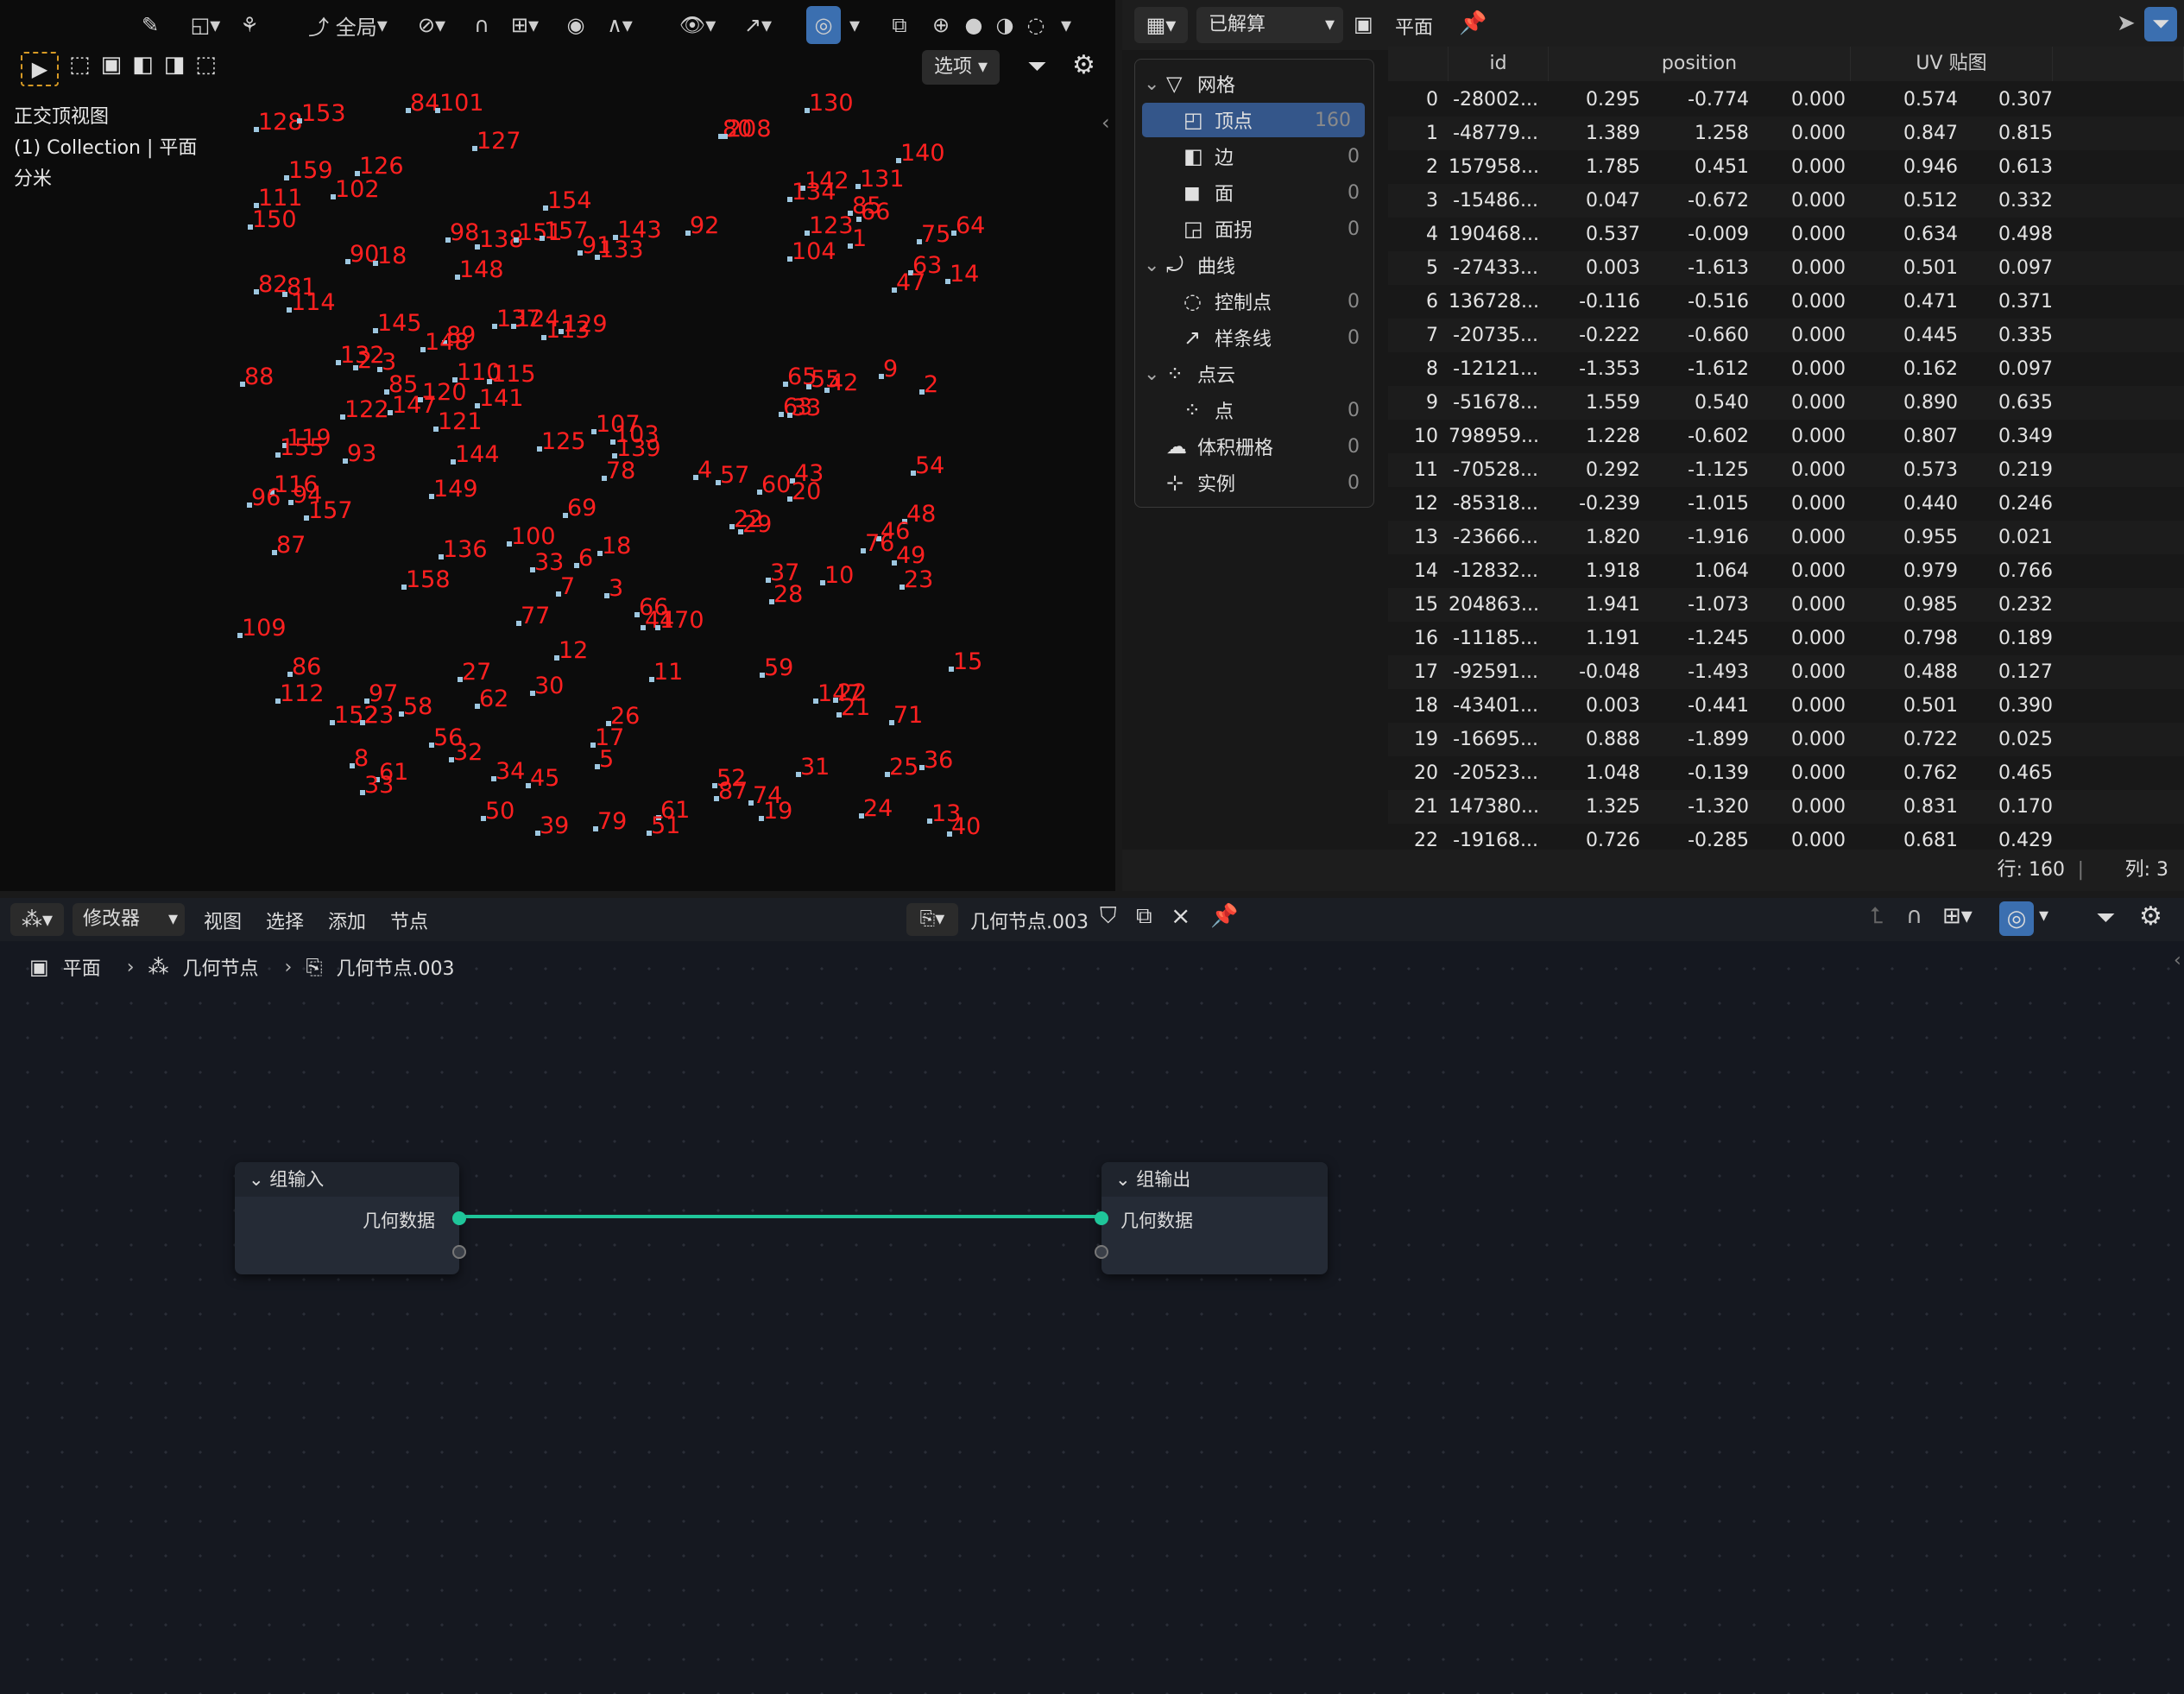 Image resolution: width=2184 pixels, height=1694 pixels. I want to click on geometry-input-socket, so click(1102, 1218).